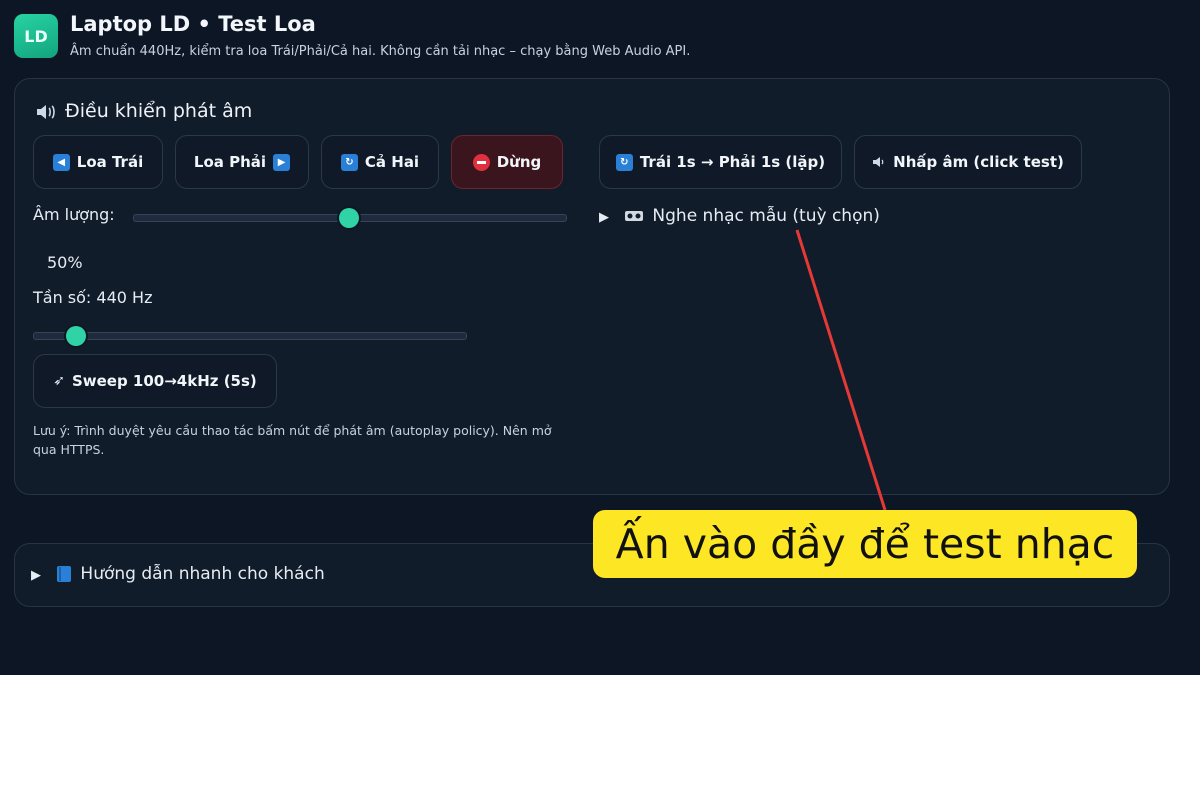 This screenshot has width=1200, height=800. What do you see at coordinates (392, 162) in the screenshot?
I see `both-speakers-label: Cả Hai` at bounding box center [392, 162].